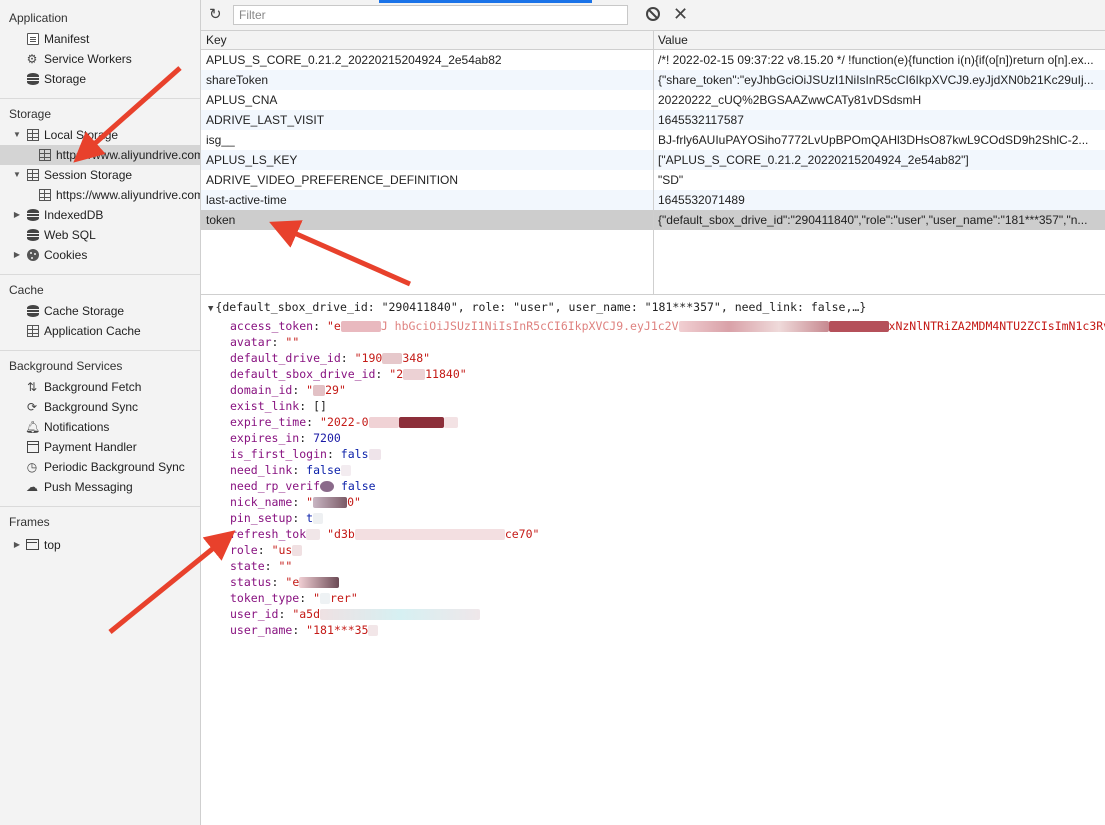  I want to click on sidebar-item-label: Background Fetch, so click(93, 387).